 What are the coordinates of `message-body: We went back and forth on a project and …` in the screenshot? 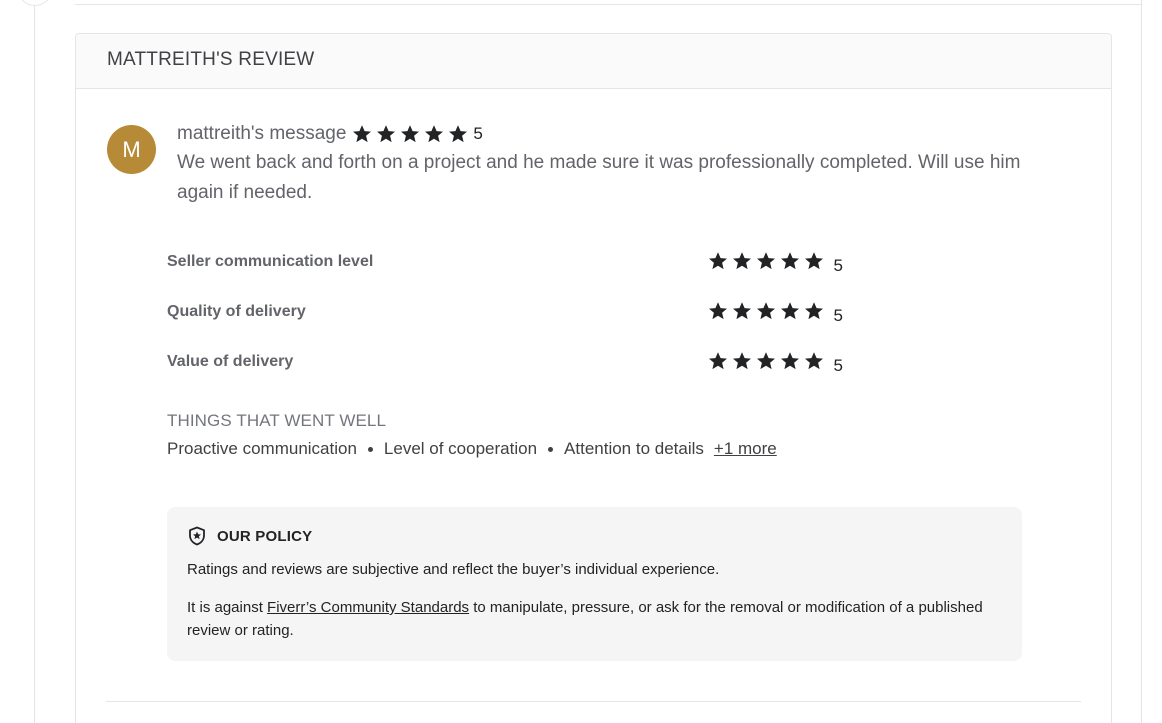 It's located at (599, 177).